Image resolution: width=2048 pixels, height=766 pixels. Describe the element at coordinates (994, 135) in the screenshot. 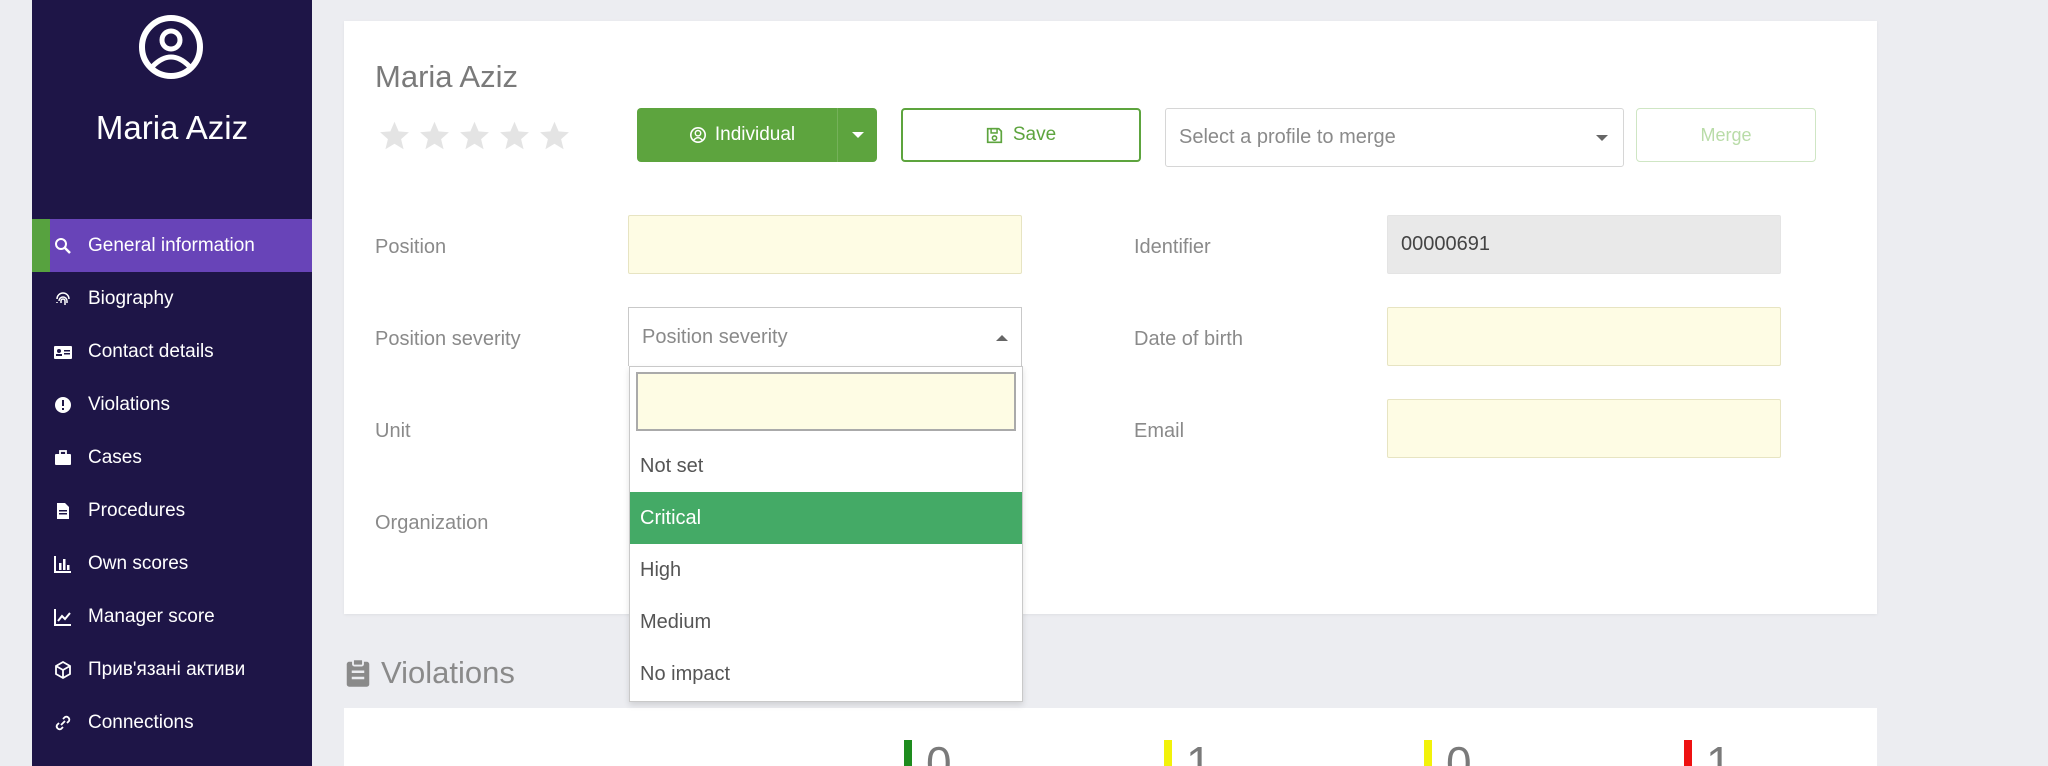

I see `floppy-disk-icon` at that location.